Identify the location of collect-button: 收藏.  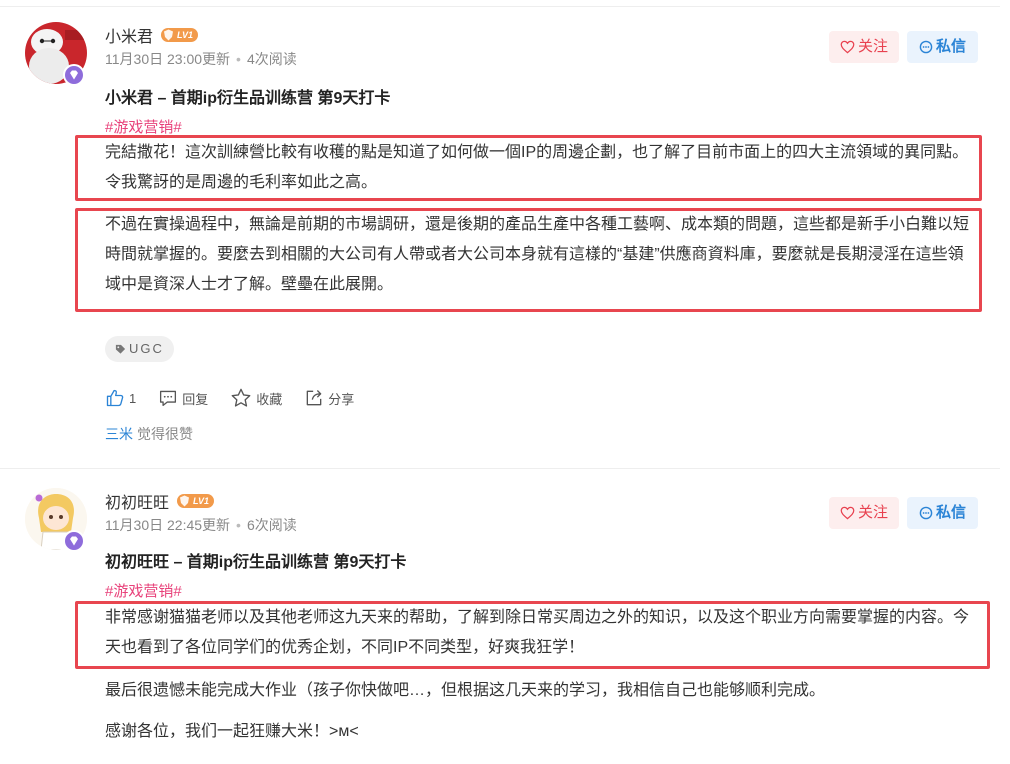
(256, 398).